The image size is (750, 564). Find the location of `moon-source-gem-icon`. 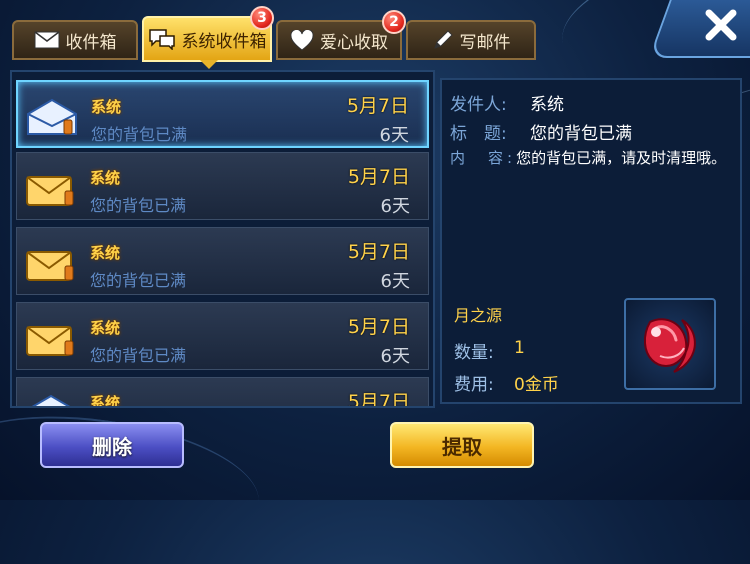

moon-source-gem-icon is located at coordinates (670, 345).